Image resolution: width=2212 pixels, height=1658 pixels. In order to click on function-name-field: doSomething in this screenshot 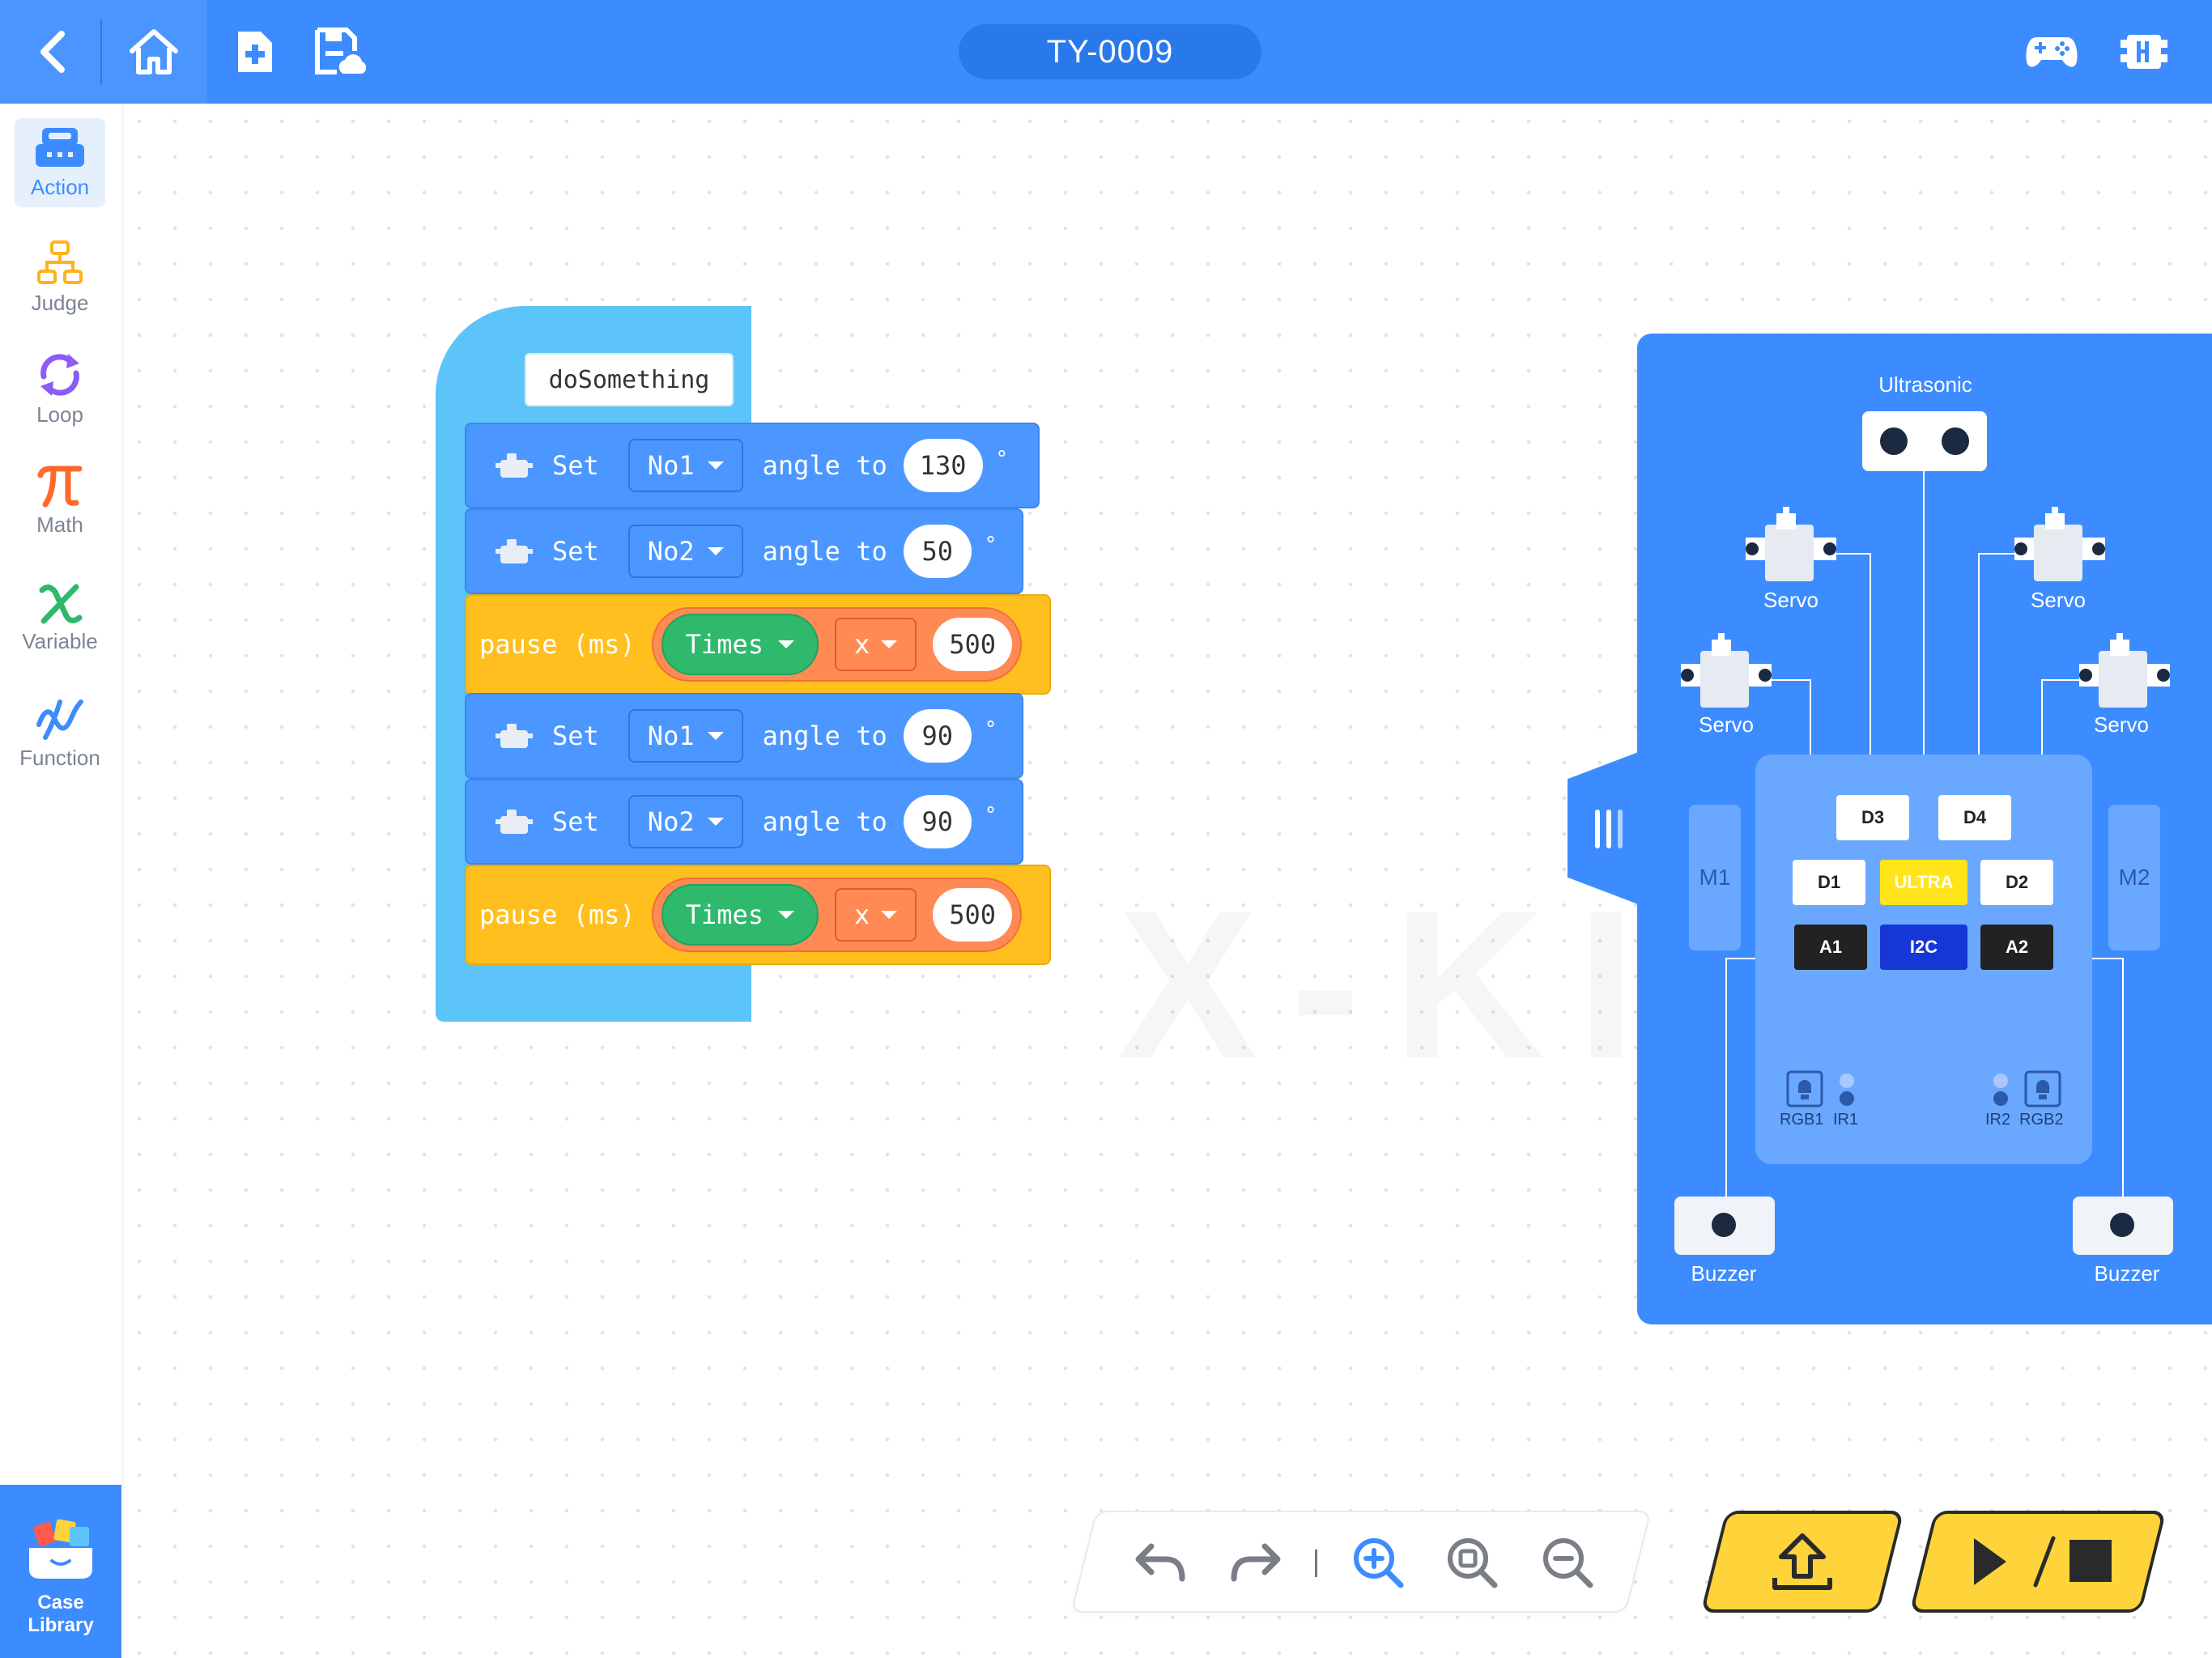, I will do `click(630, 379)`.